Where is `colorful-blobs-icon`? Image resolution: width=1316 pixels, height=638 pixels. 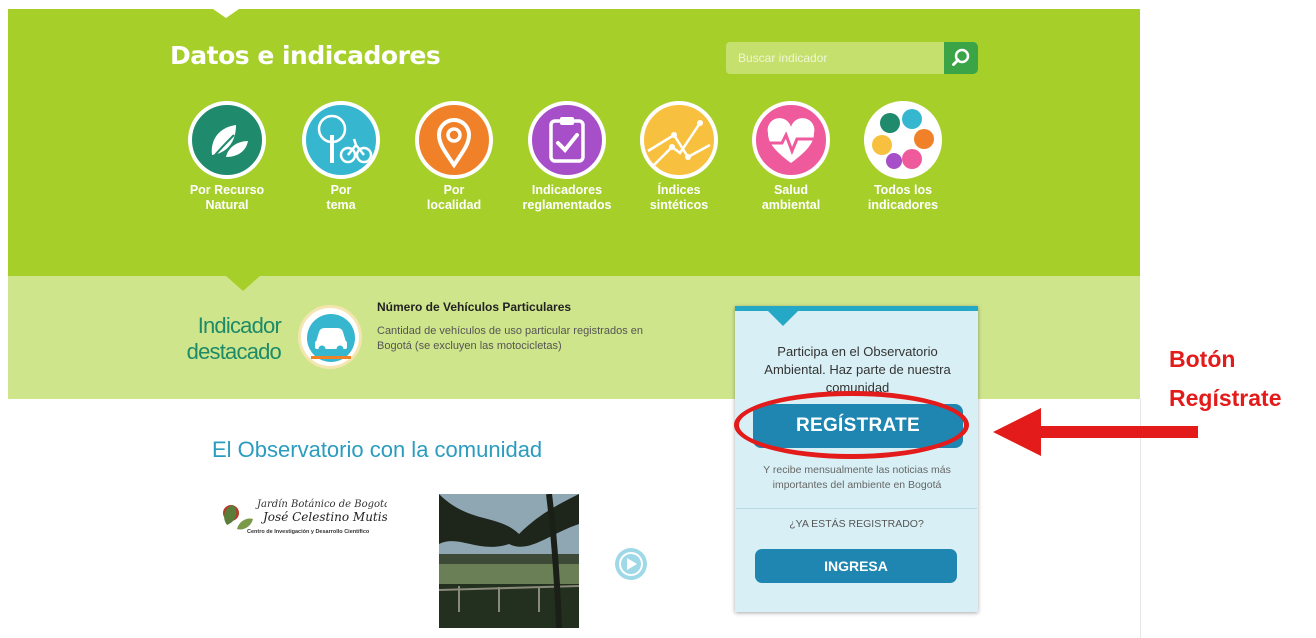
colorful-blobs-icon is located at coordinates (903, 140).